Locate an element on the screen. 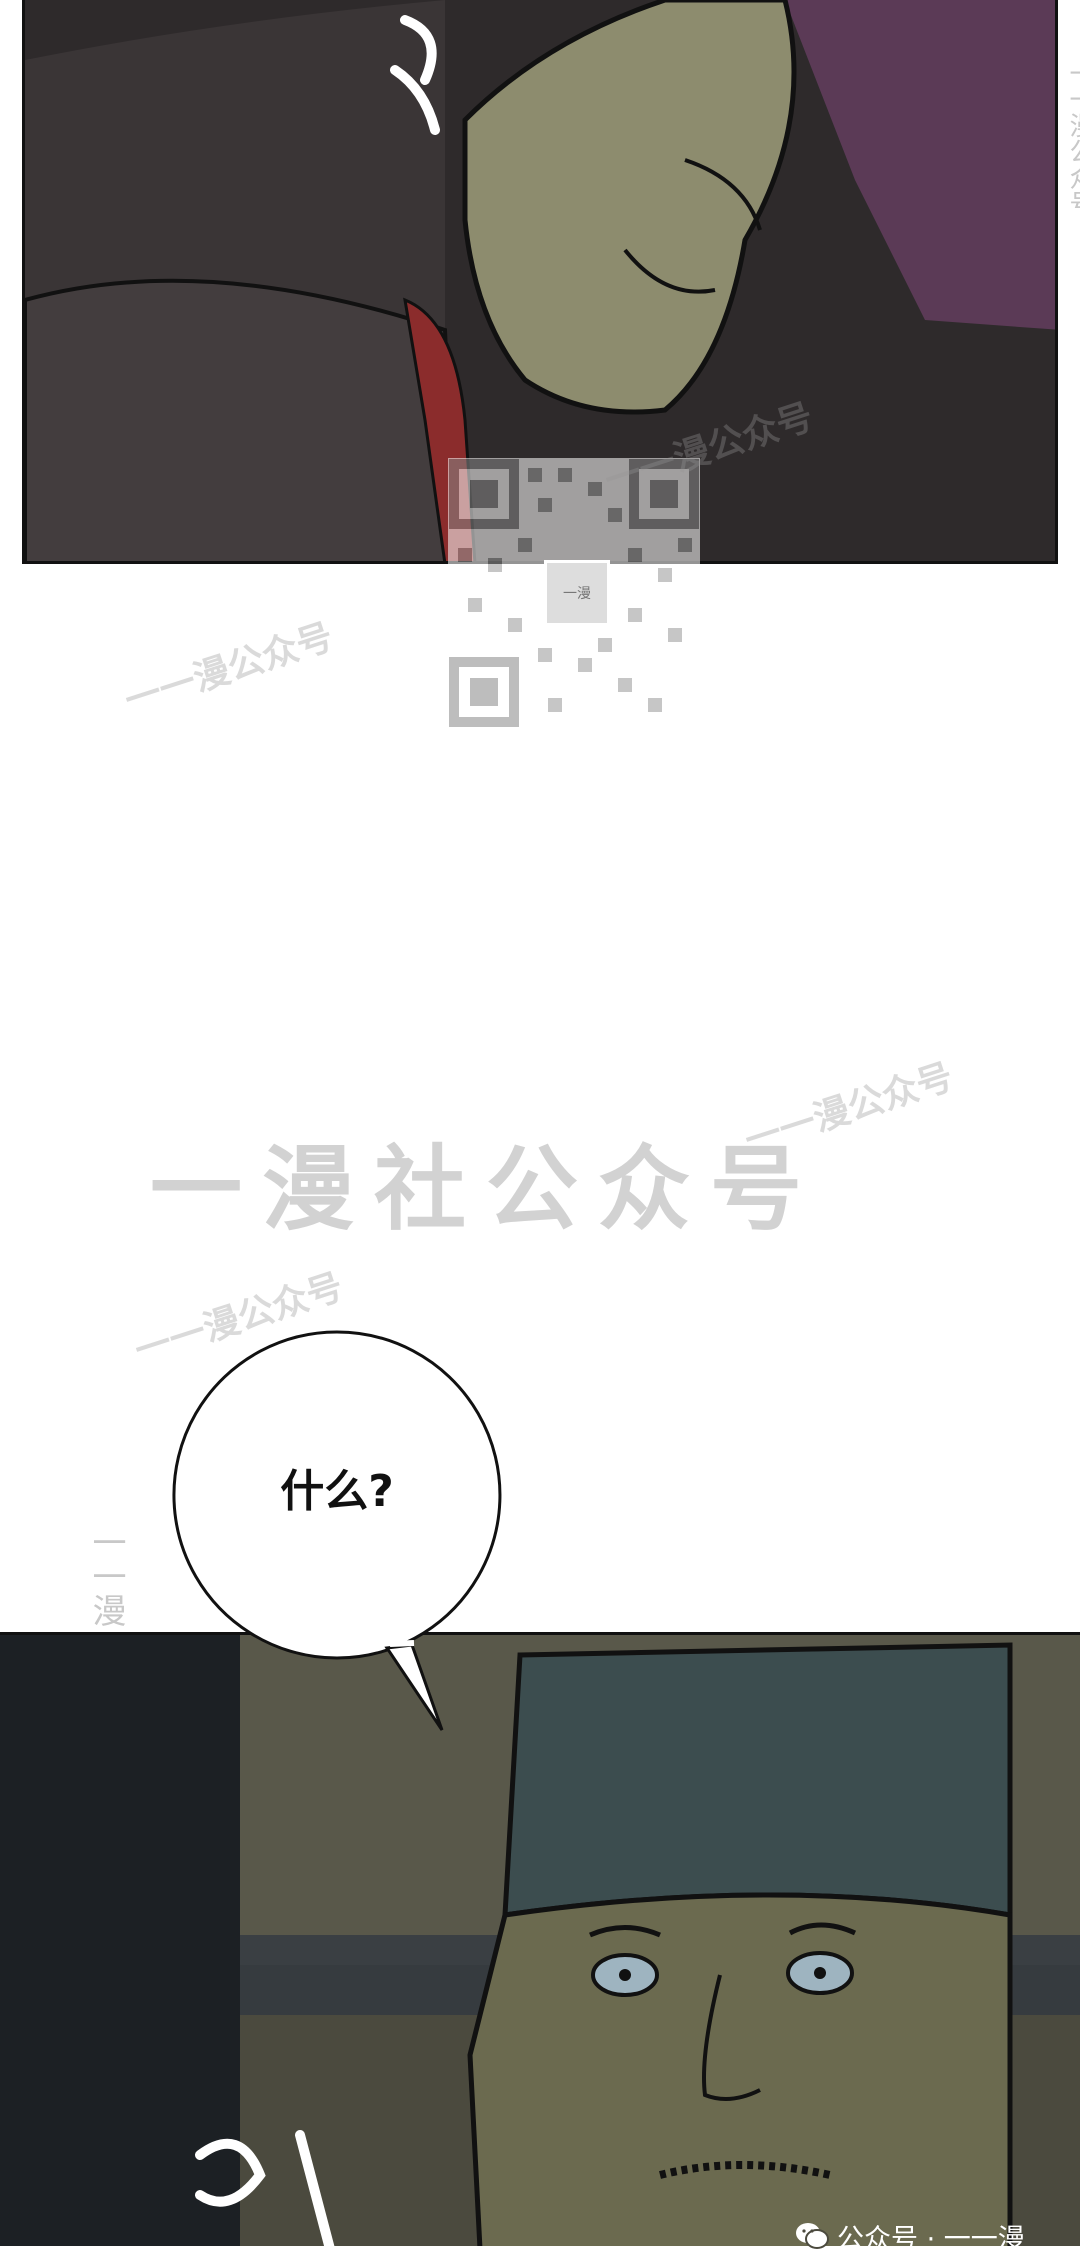 Image resolution: width=1080 pixels, height=2256 pixels. footer-label: 公众号 · 一一漫 is located at coordinates (931, 2239).